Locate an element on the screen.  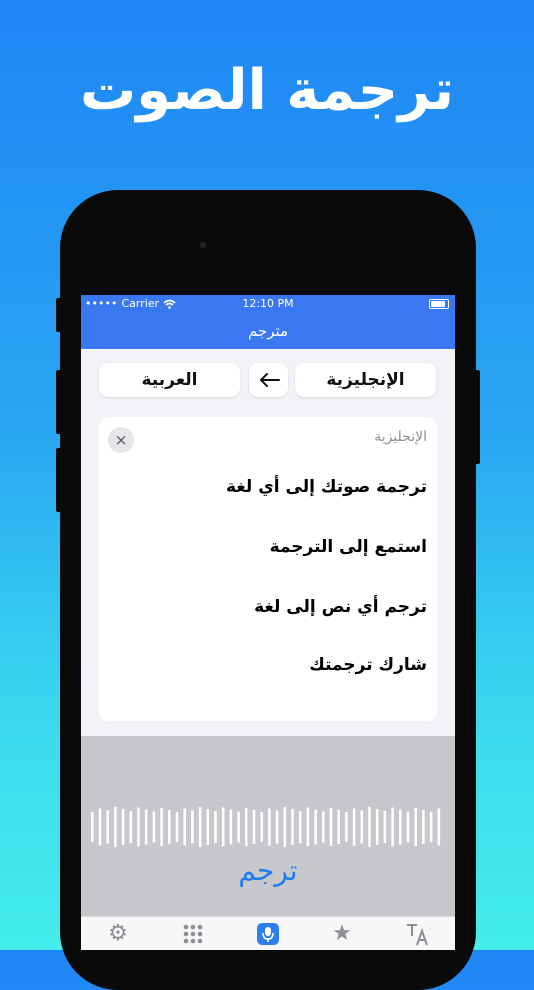
tab-favorites: ★ is located at coordinates (342, 934).